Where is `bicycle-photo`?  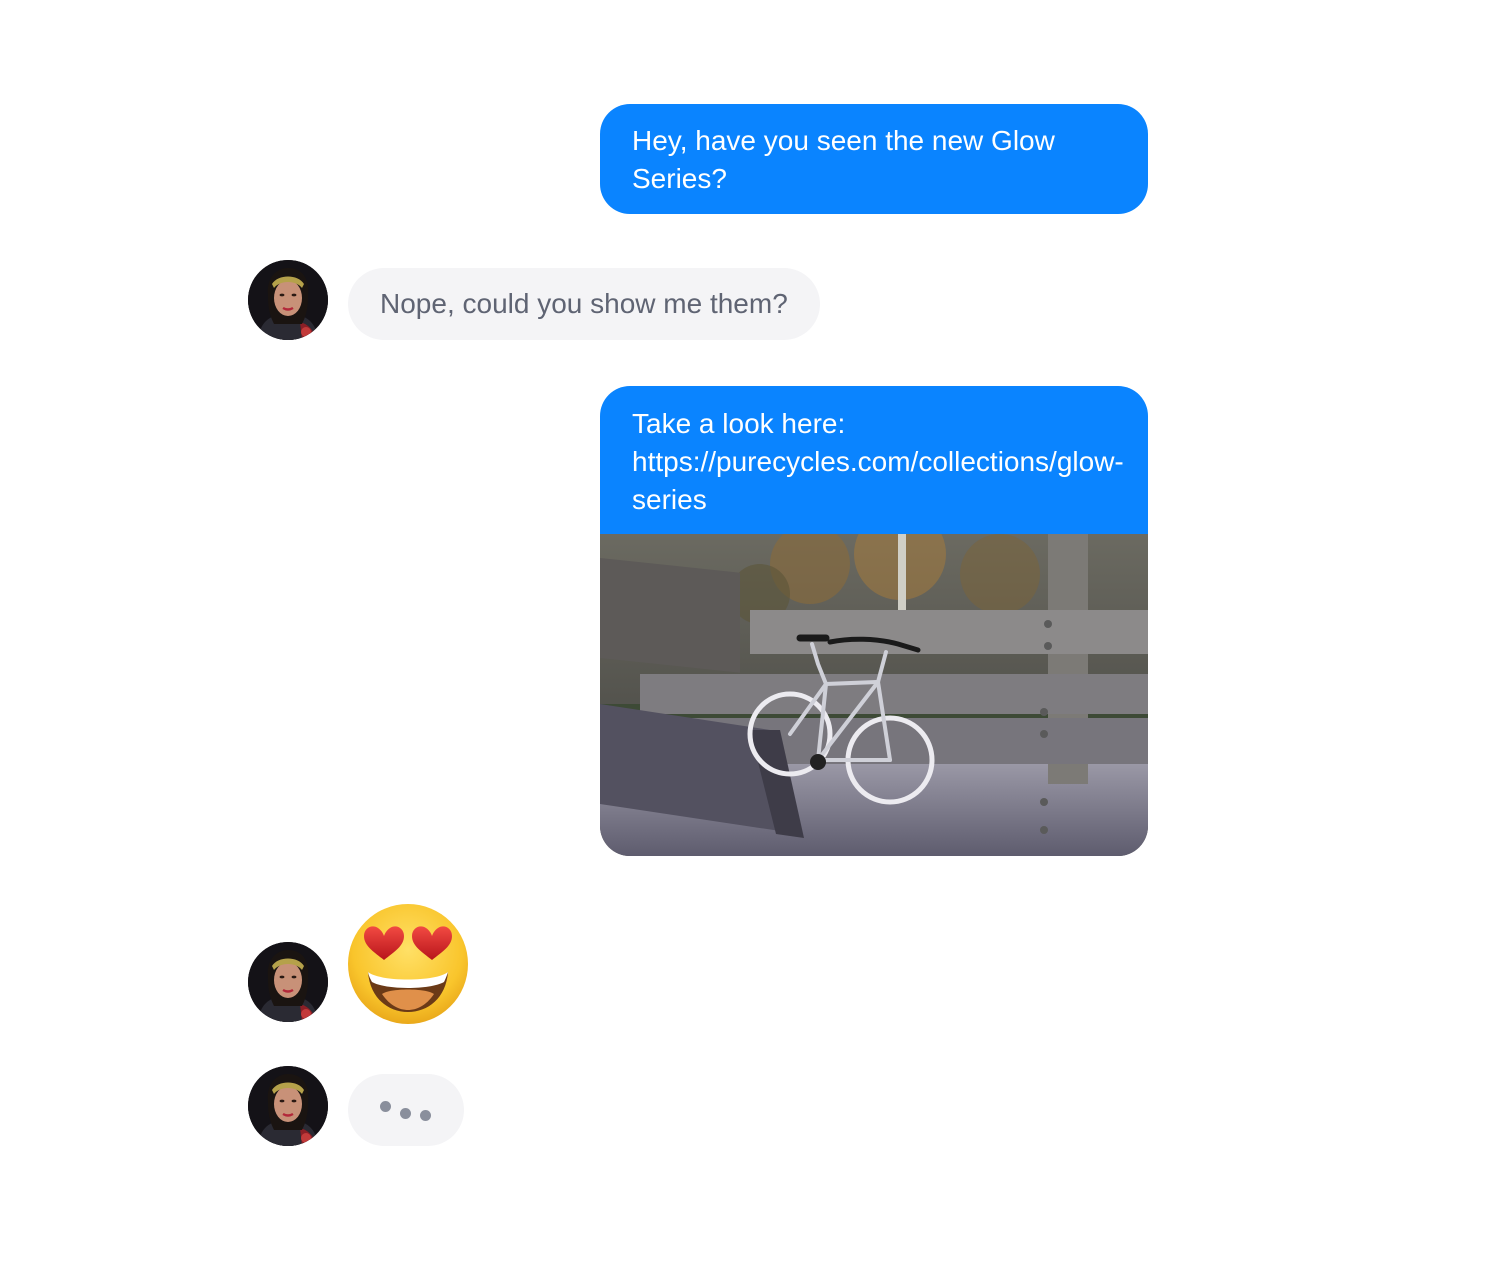 bicycle-photo is located at coordinates (874, 695).